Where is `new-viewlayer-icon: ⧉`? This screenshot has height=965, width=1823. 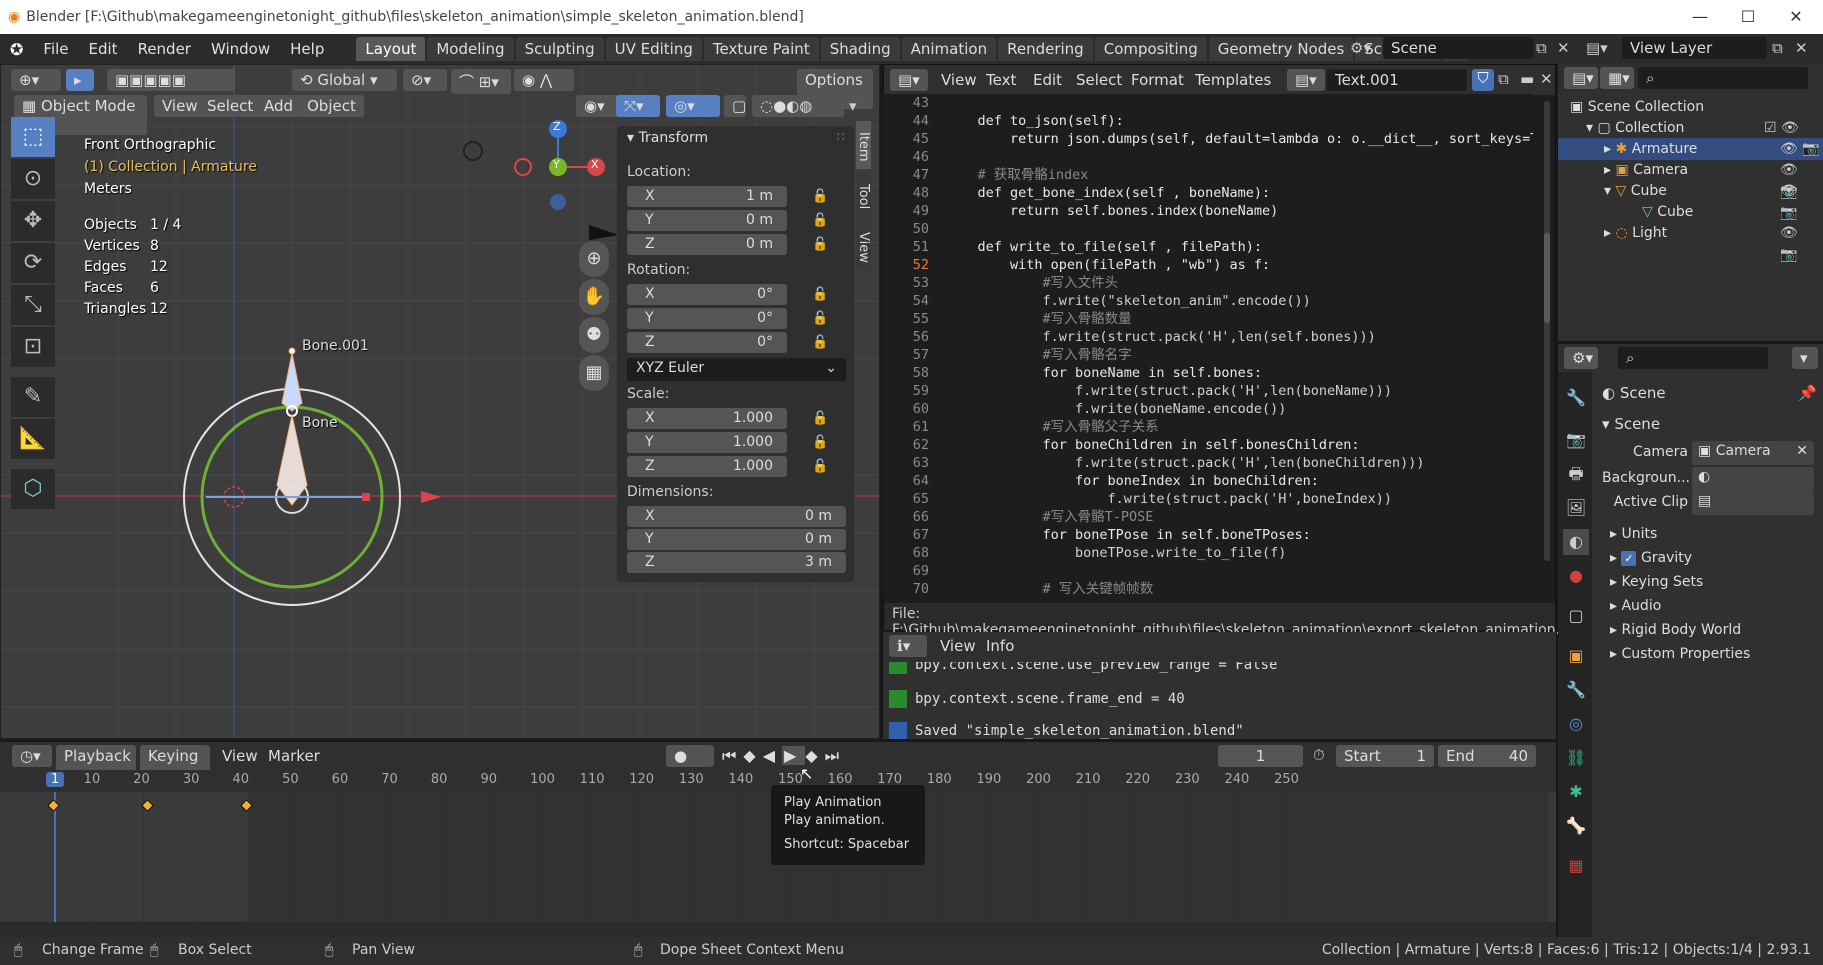 new-viewlayer-icon: ⧉ is located at coordinates (1777, 48).